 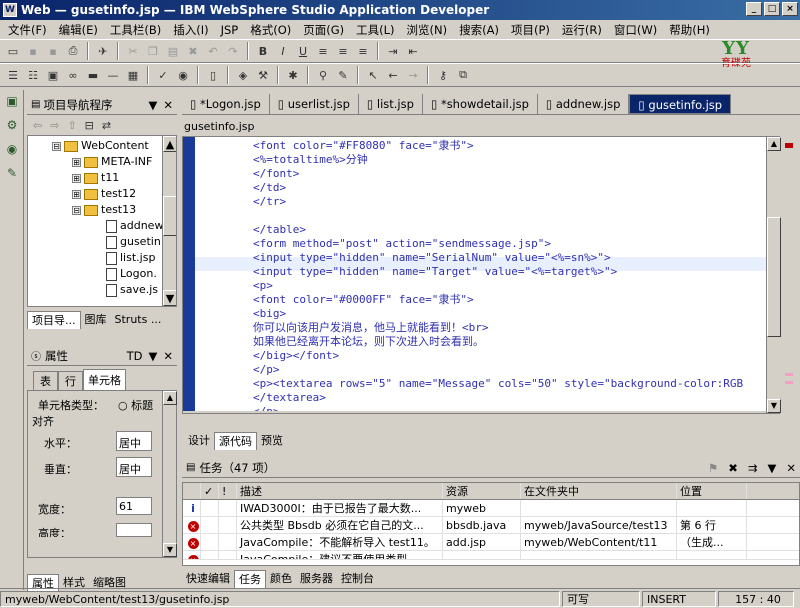 What do you see at coordinates (584, 104) in the screenshot?
I see `editor-tab-addnew: ▯ addnew.jsp` at bounding box center [584, 104].